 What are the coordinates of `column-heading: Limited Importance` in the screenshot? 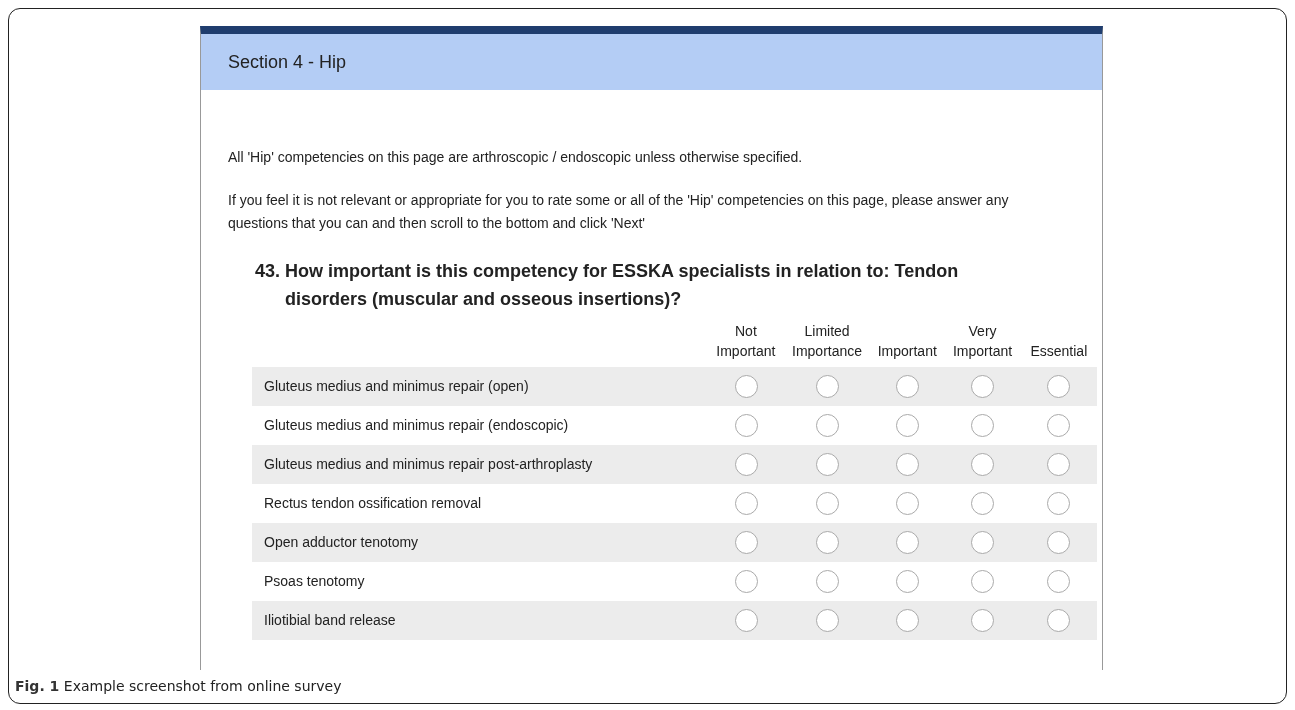 It's located at (827, 341).